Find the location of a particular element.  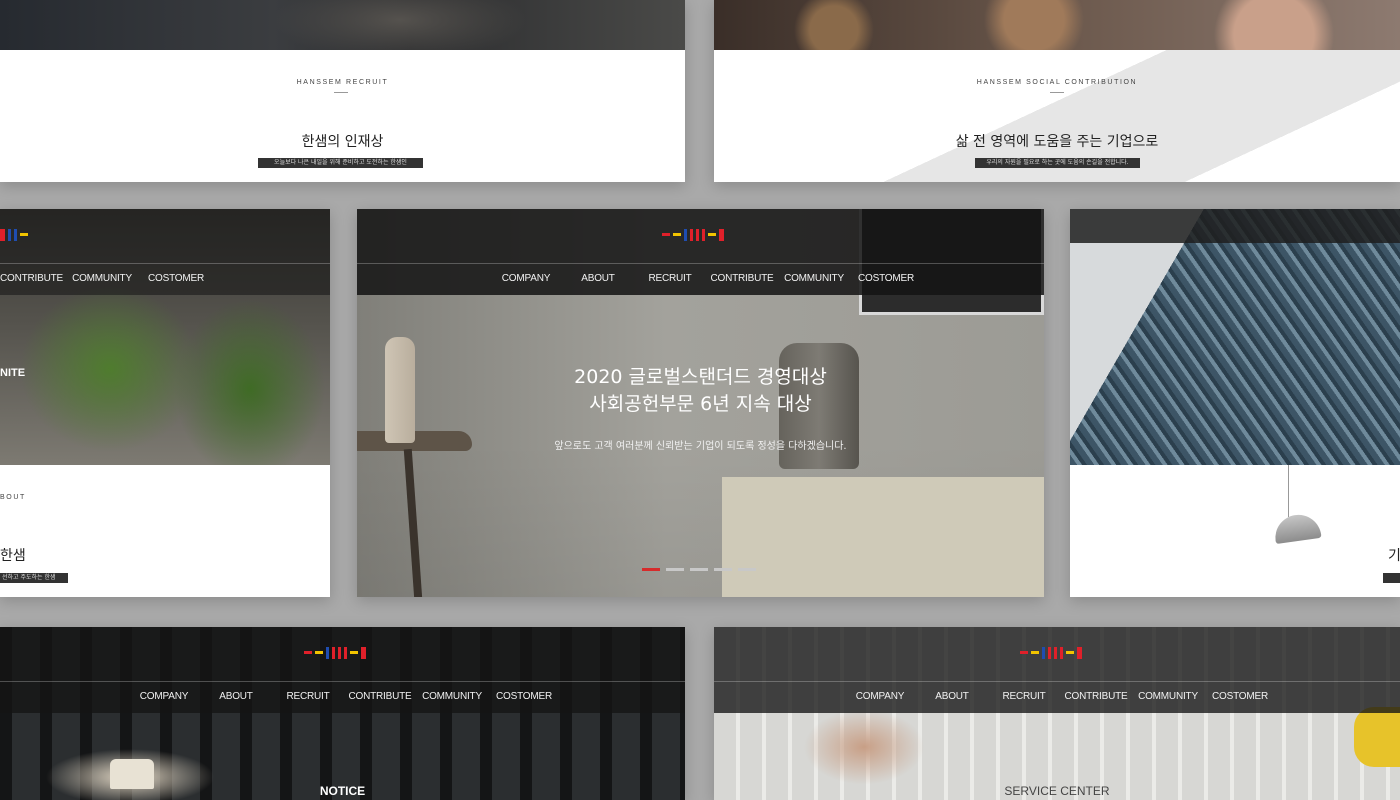

about-subtitle: 선하고 주도하는 한샘 is located at coordinates (34, 578).